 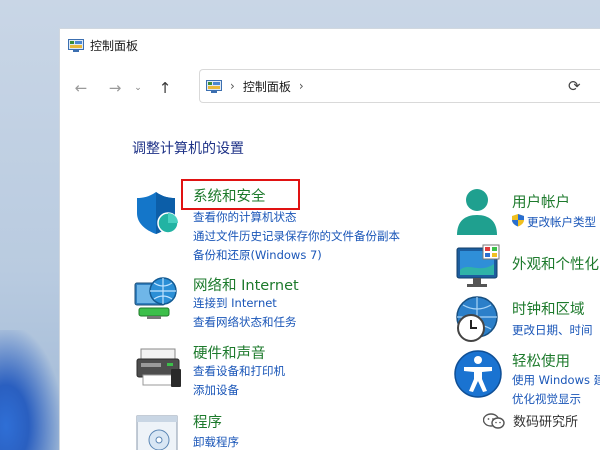 I want to click on network-globe-icon, so click(x=157, y=299).